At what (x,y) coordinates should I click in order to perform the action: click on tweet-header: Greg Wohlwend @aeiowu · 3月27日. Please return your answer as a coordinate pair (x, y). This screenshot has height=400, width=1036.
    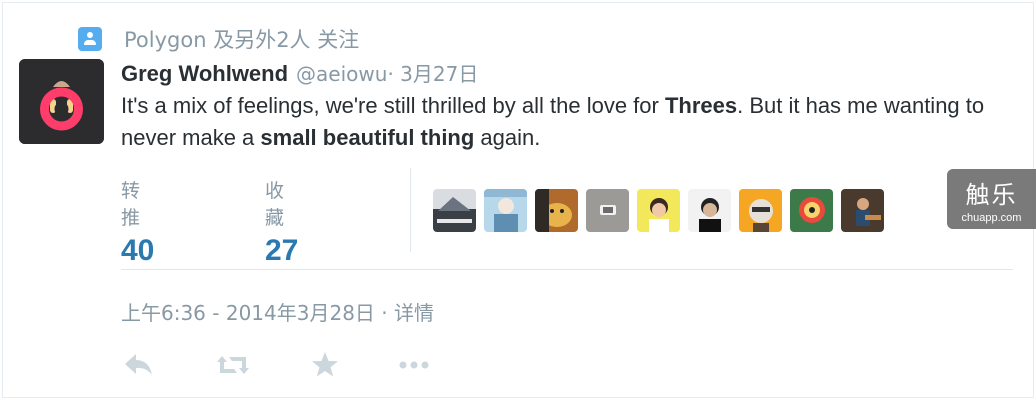
    Looking at the image, I should click on (299, 72).